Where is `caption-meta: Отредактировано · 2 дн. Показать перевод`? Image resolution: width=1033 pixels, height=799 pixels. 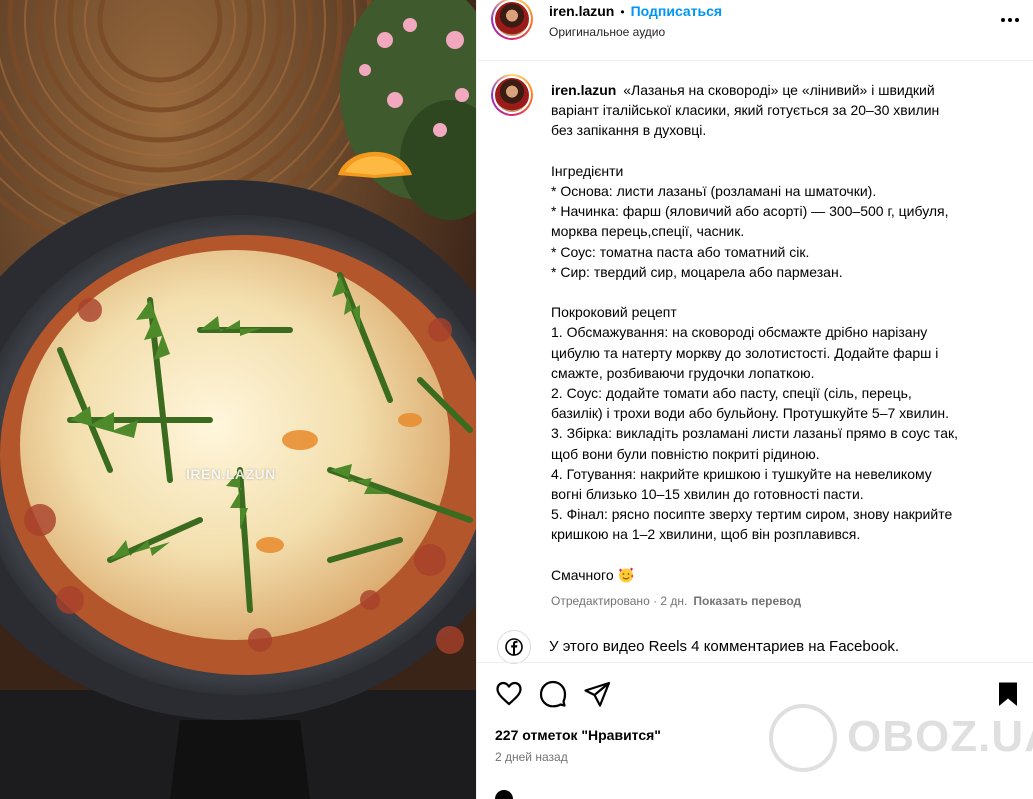 caption-meta: Отредактировано · 2 дн. Показать перевод is located at coordinates (676, 601).